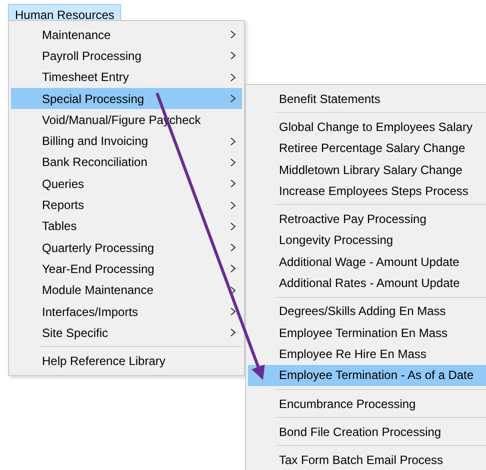 The height and width of the screenshot is (470, 486). What do you see at coordinates (126, 226) in the screenshot?
I see `menu-item: Tables` at bounding box center [126, 226].